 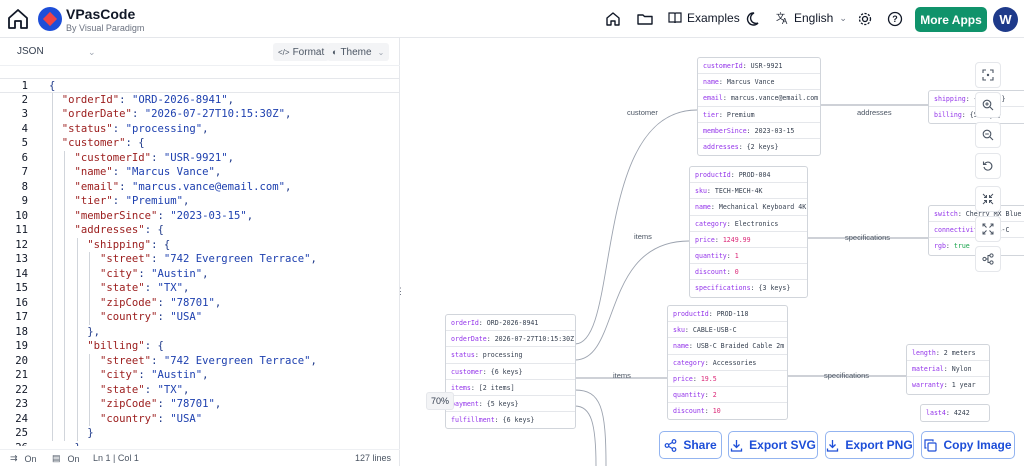 I want to click on code-line: 13 "street": "742 Evergreen Terrace",, so click(x=200, y=259).